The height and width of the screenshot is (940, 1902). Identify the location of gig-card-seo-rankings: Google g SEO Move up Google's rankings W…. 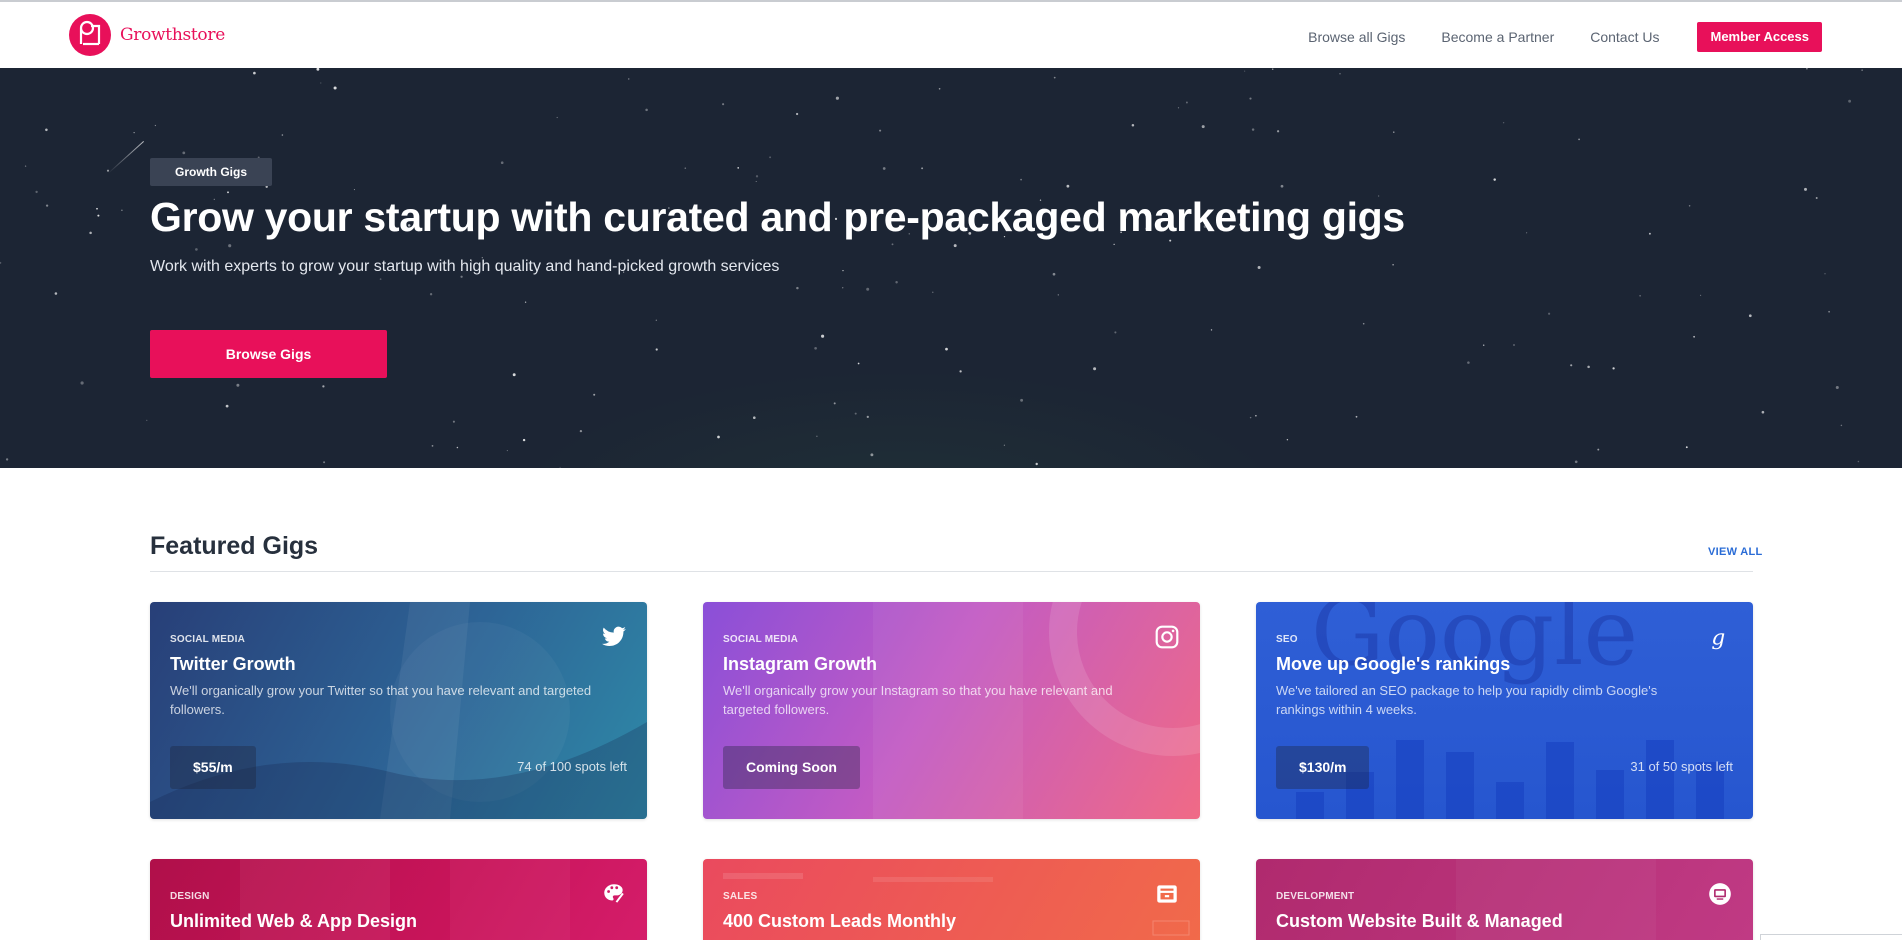
(1504, 710).